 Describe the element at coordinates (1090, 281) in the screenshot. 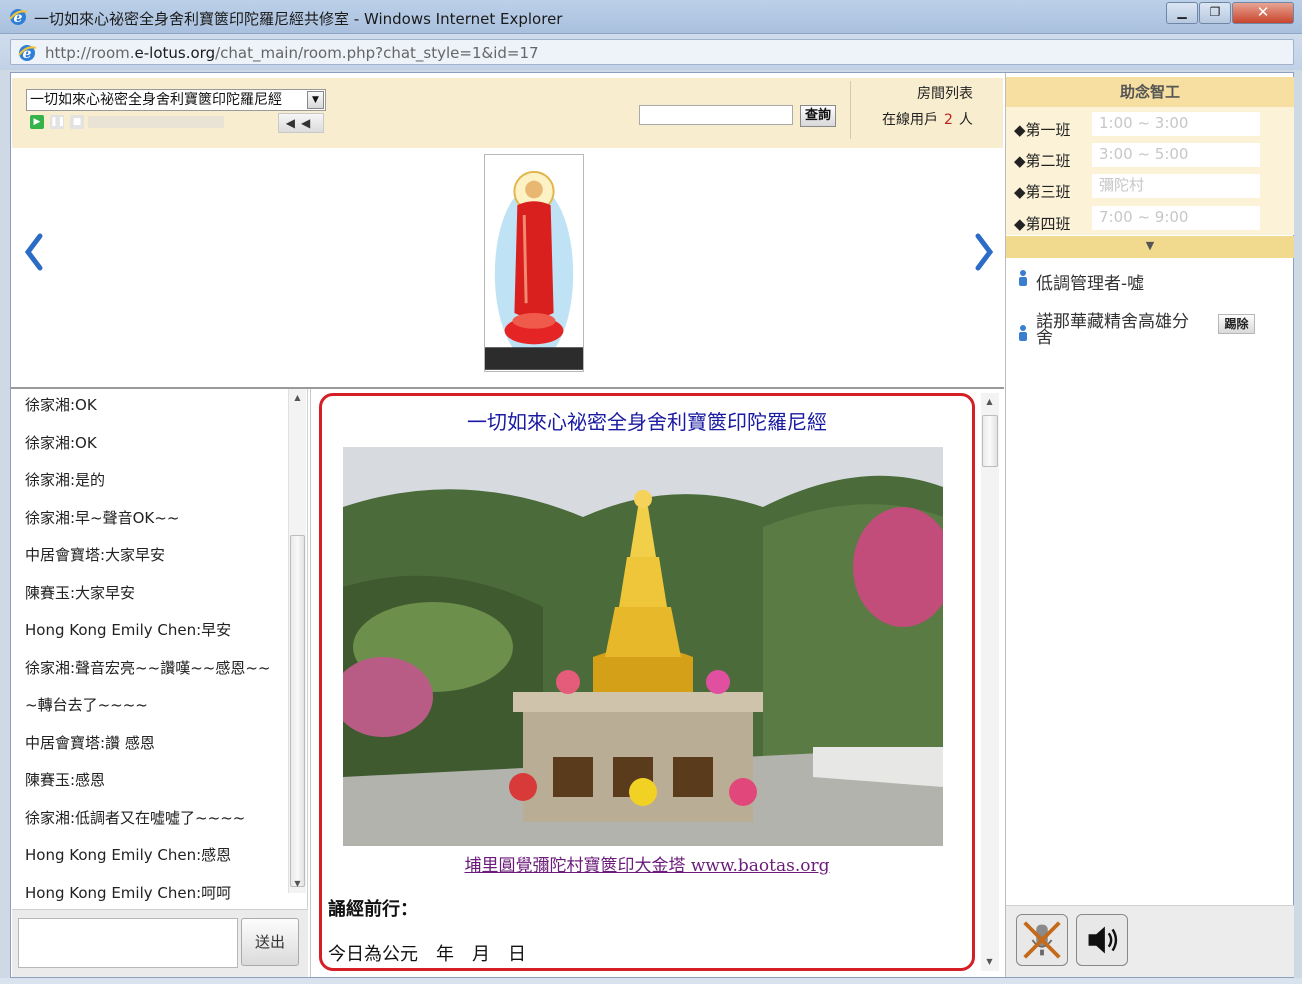

I see `online-user: 低調管理者-噓` at that location.